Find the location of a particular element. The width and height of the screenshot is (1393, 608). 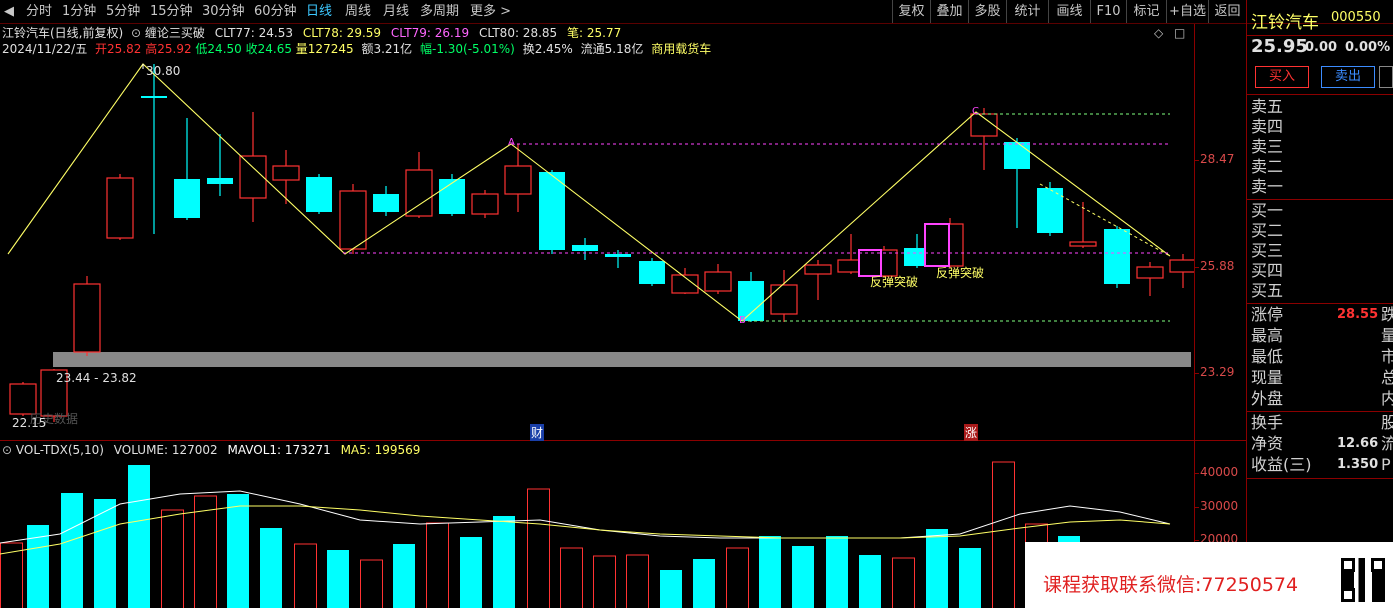

order-more-button is located at coordinates (1386, 77).